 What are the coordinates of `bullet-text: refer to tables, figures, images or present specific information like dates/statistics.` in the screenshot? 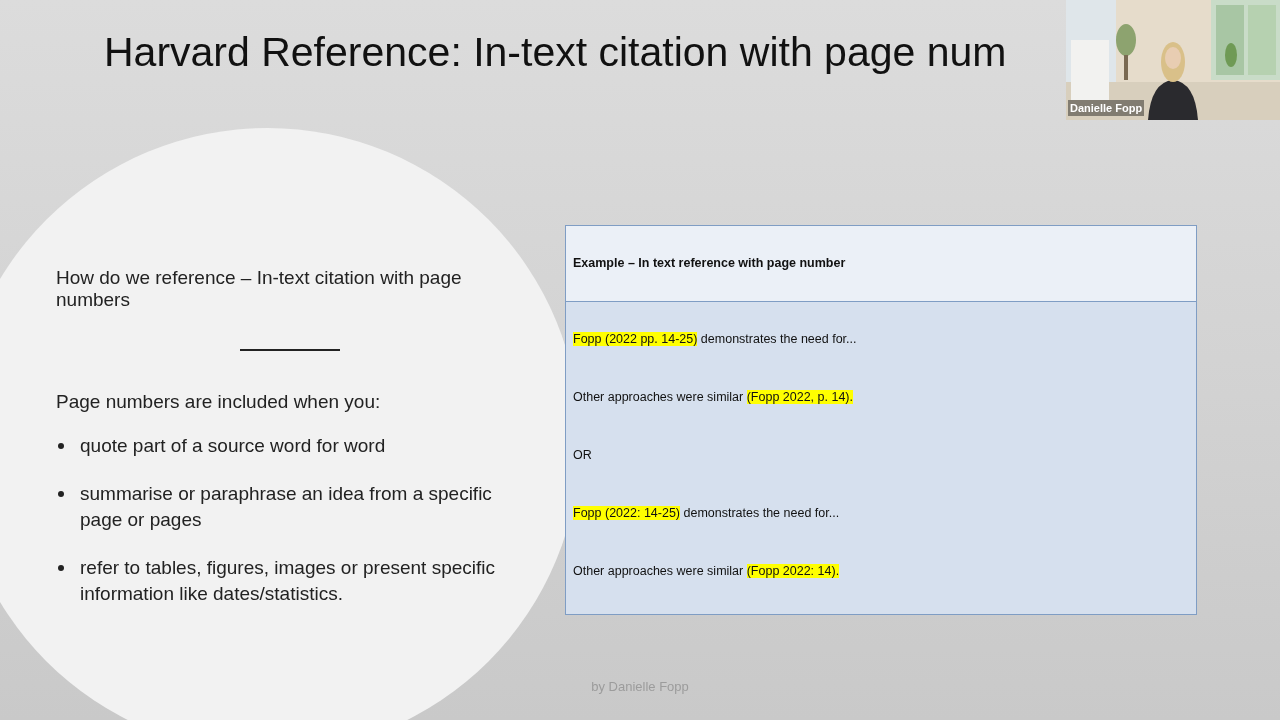 It's located at (288, 581).